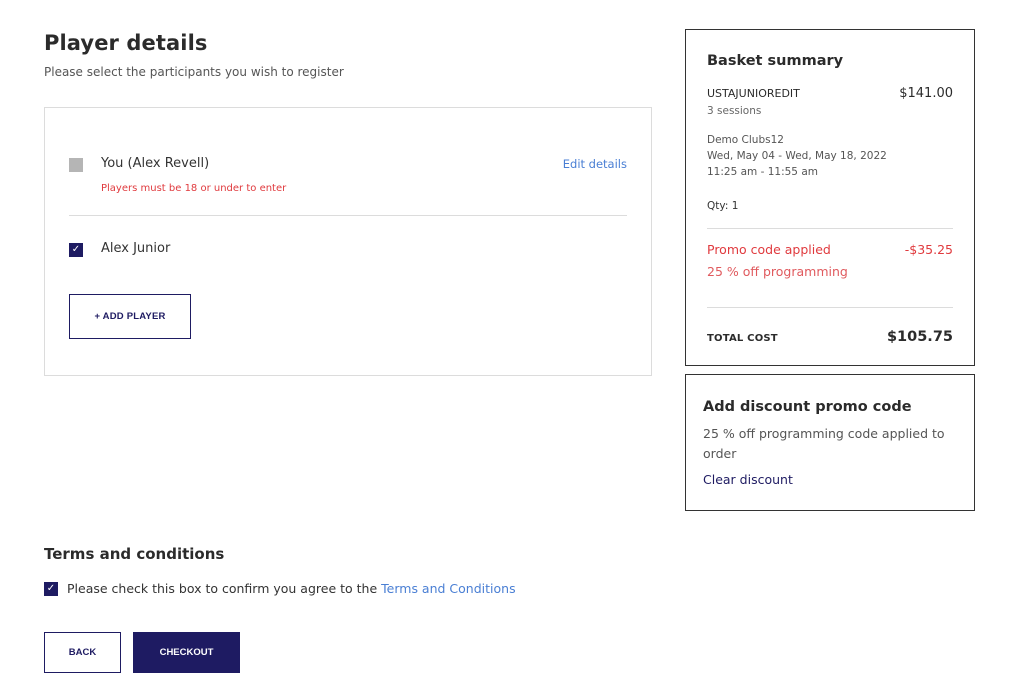  I want to click on checkout-button: CHECKOUT, so click(186, 652).